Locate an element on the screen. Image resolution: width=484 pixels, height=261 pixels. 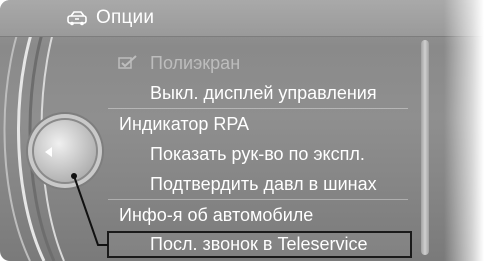
menu-item-vehicle-info: Инфо-я об автомобиле is located at coordinates (216, 215).